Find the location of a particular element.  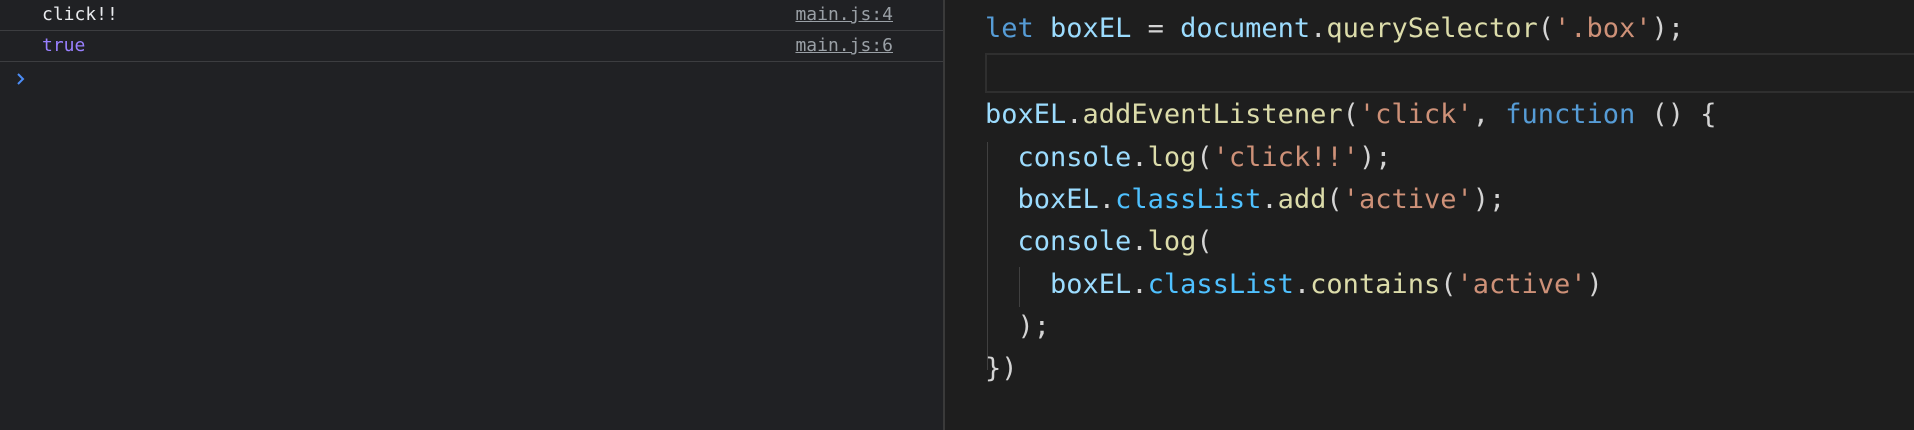

code-token: '.box' is located at coordinates (1603, 28).